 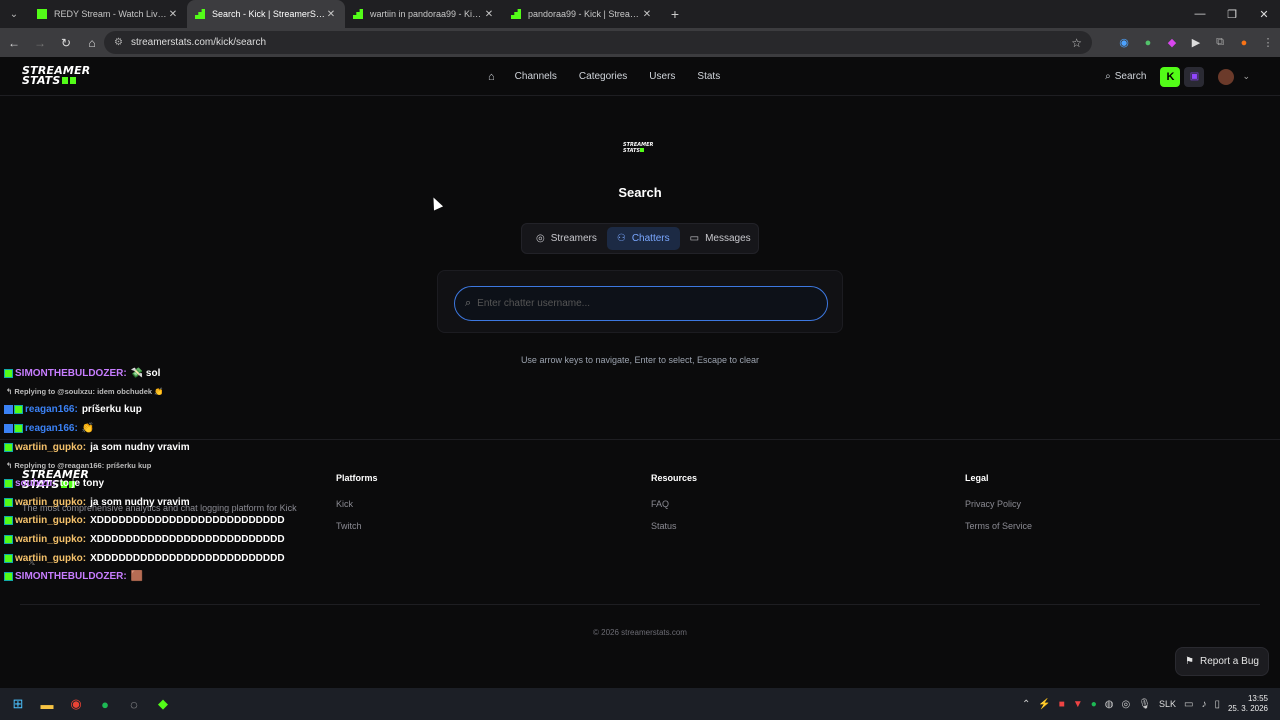 What do you see at coordinates (1126, 704) in the screenshot?
I see `tray-app-icon: ◎` at bounding box center [1126, 704].